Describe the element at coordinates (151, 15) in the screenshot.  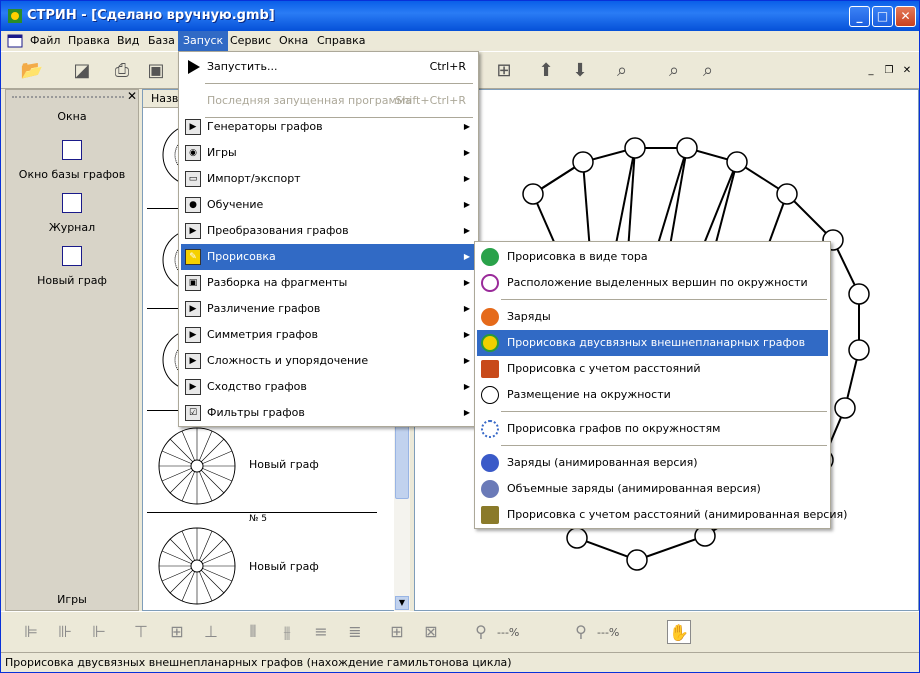
I see `window-title: СТРИН - [Сделано вручную.gmb]` at that location.